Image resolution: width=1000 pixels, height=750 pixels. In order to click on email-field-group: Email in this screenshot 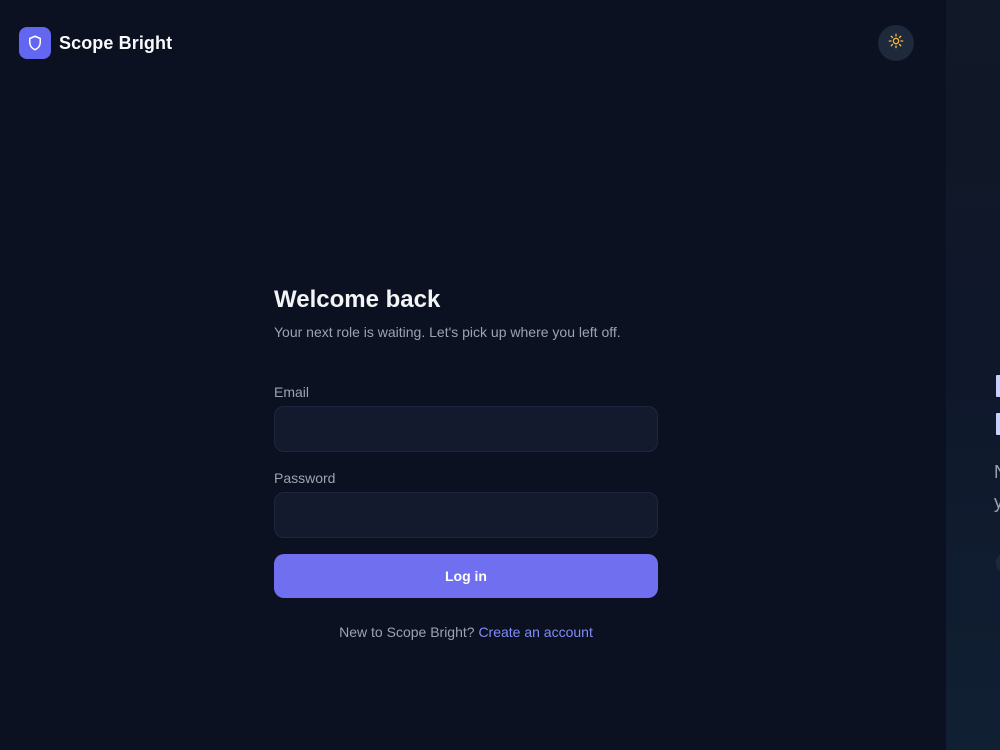, I will do `click(466, 418)`.